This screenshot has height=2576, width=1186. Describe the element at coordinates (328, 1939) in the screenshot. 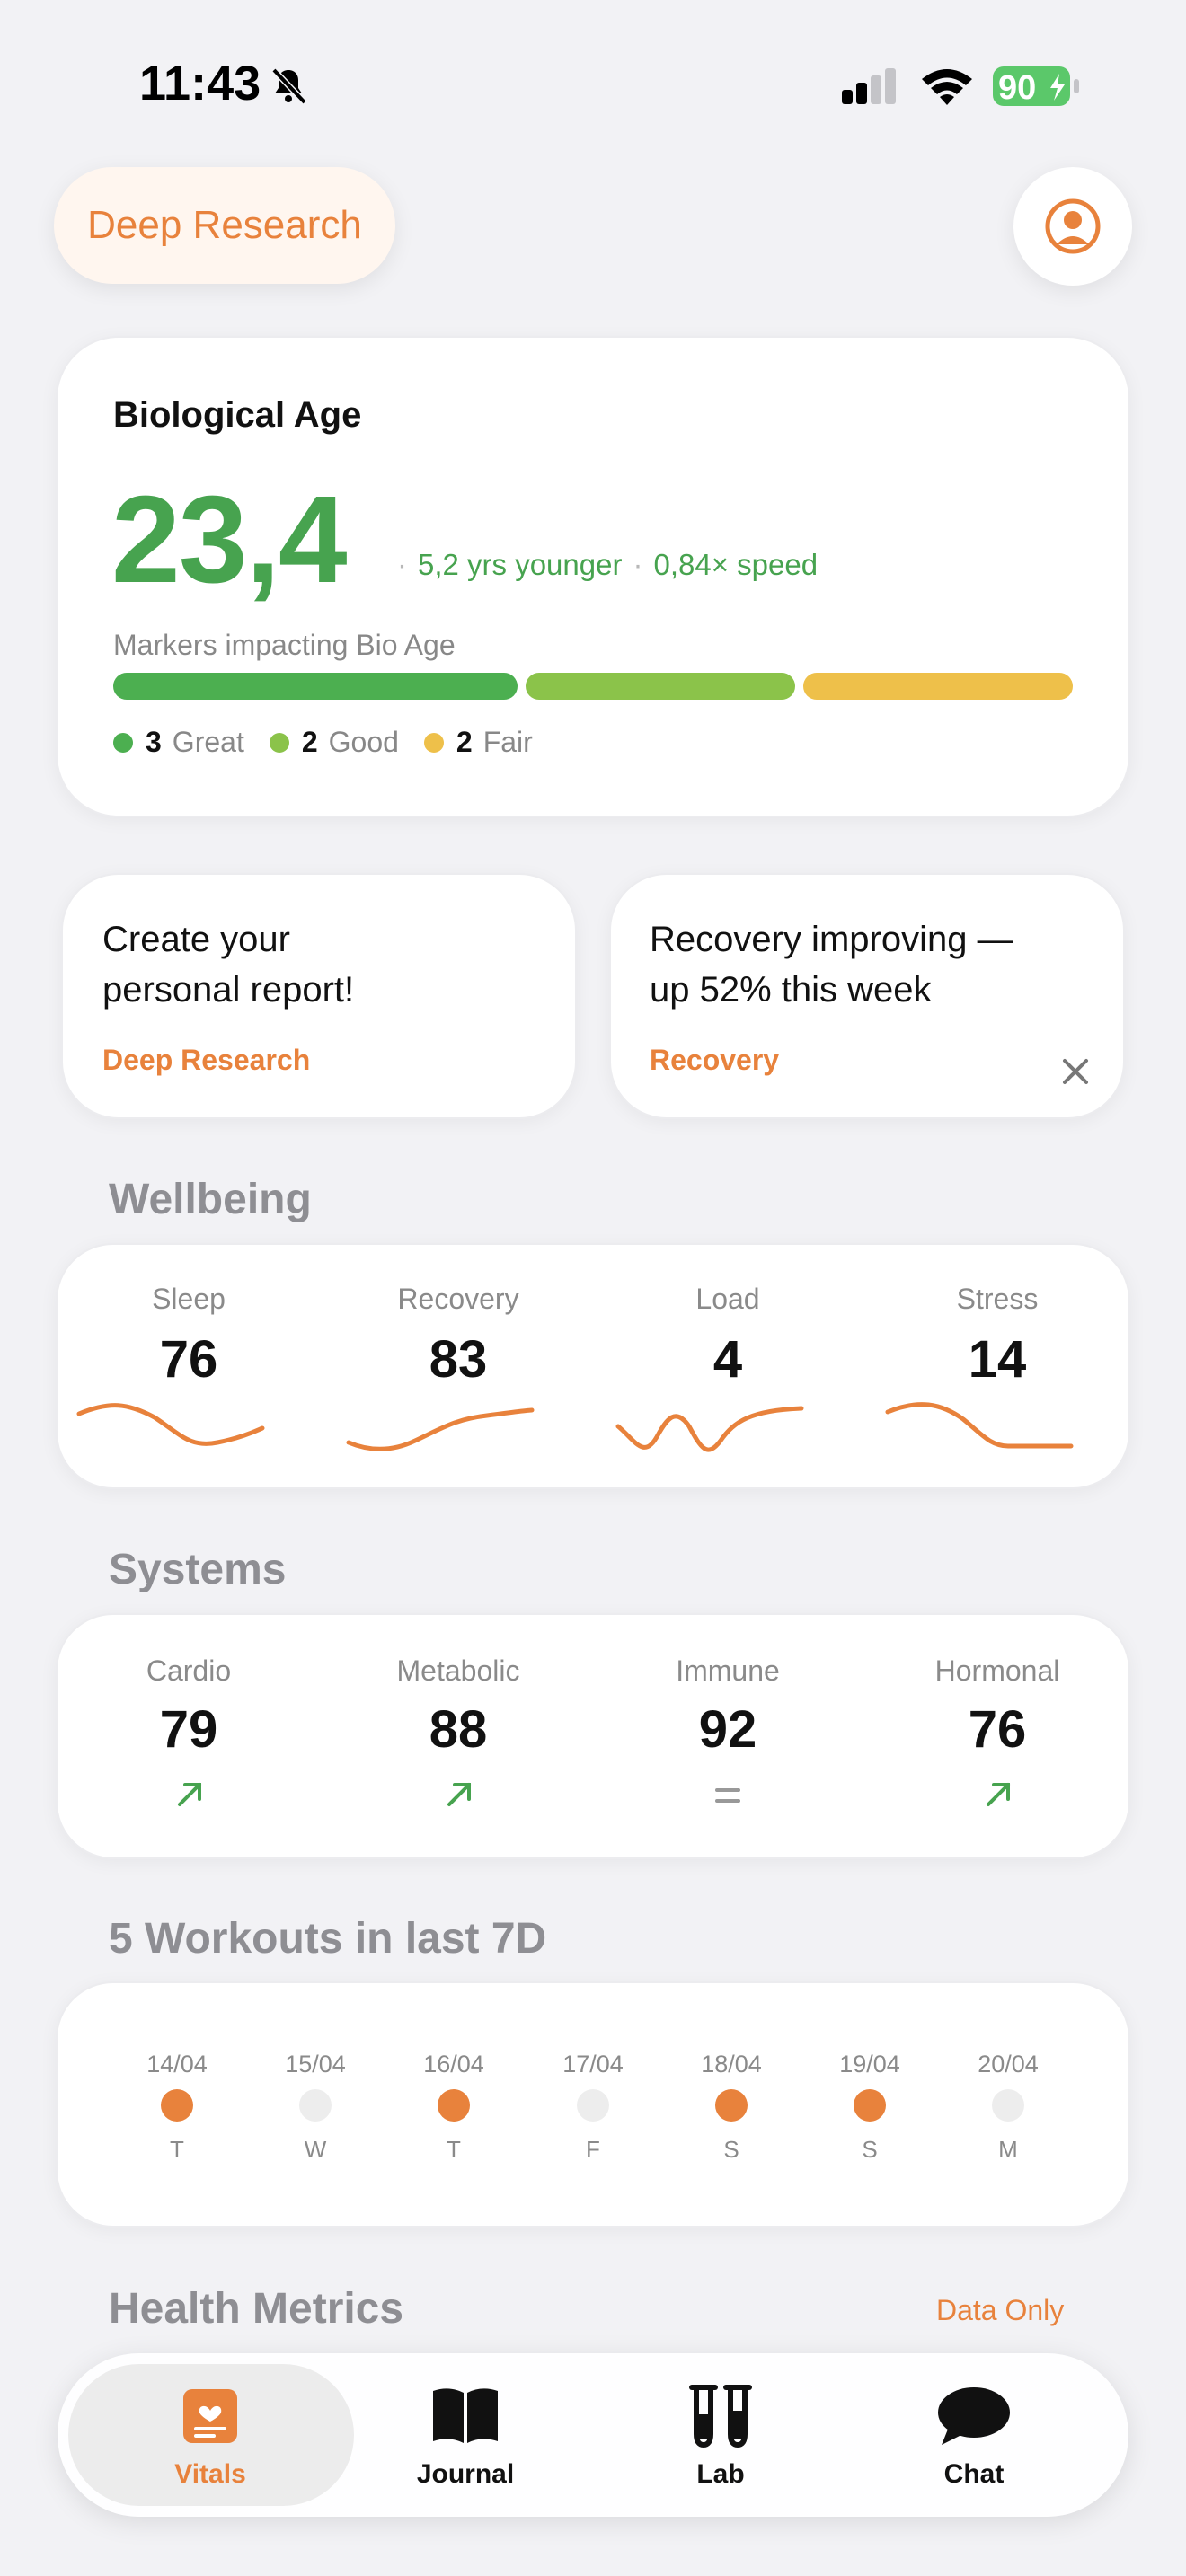

I see `workouts-title: 5 Workouts in last 7D` at that location.